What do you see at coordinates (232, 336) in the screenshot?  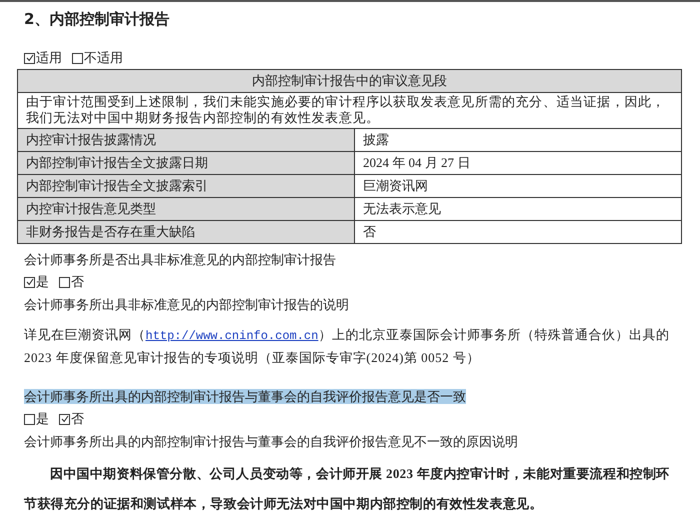 I see `website-link: http://www.cninfo.com.cn` at bounding box center [232, 336].